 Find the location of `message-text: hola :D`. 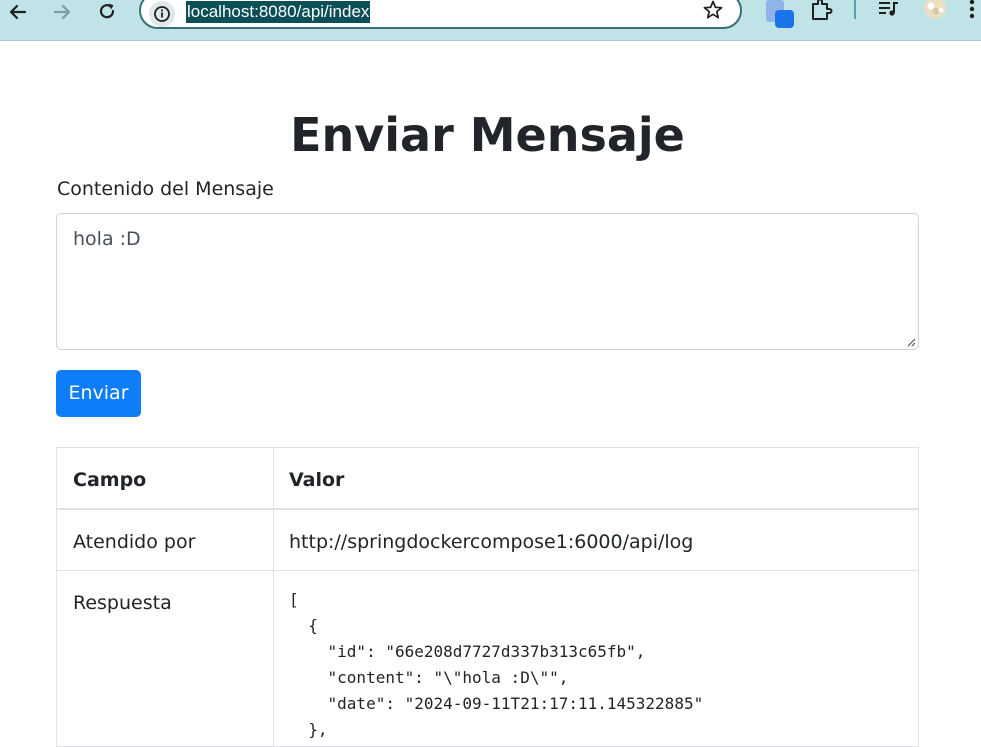

message-text: hola :D is located at coordinates (107, 239).